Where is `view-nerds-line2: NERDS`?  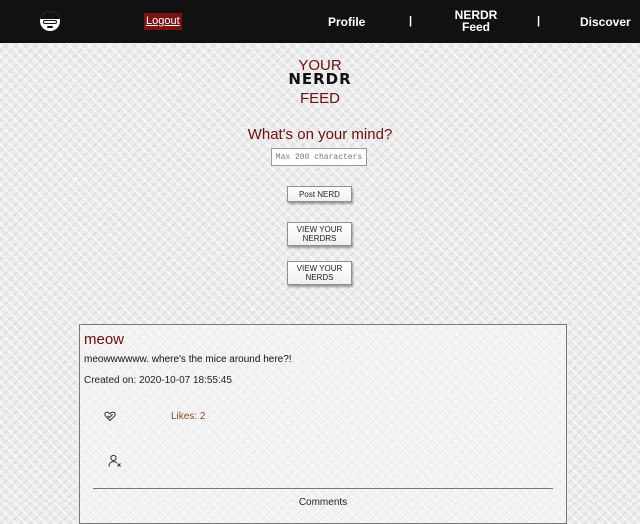
view-nerds-line2: NERDS is located at coordinates (319, 277).